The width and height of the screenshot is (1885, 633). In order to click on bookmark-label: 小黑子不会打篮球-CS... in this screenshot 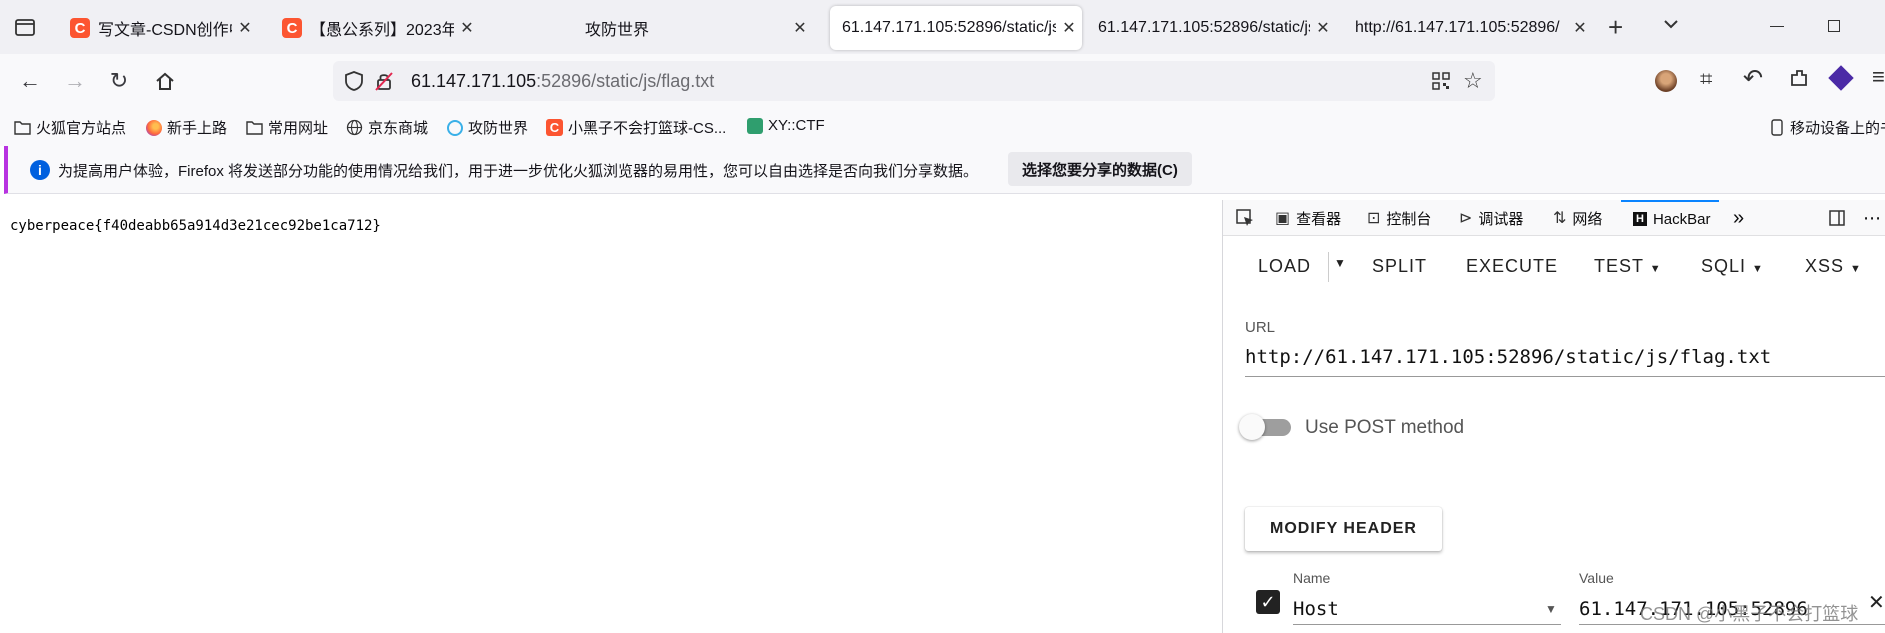, I will do `click(647, 128)`.